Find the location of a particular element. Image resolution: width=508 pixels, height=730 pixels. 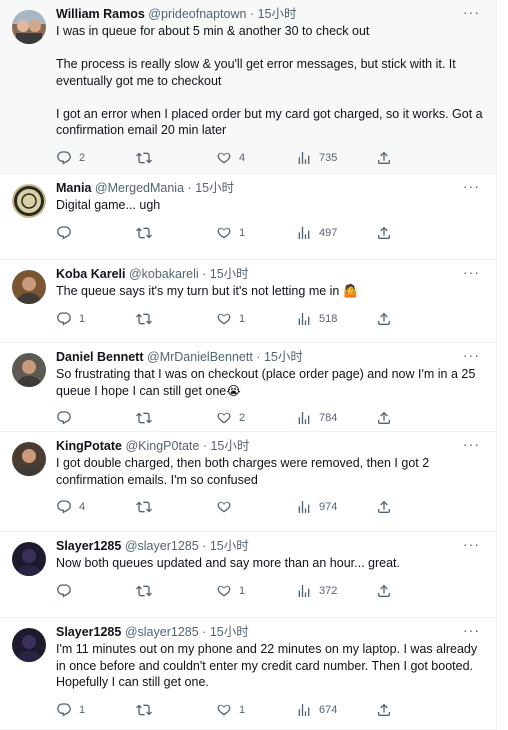

avatar-guitar-photo is located at coordinates (29, 287).